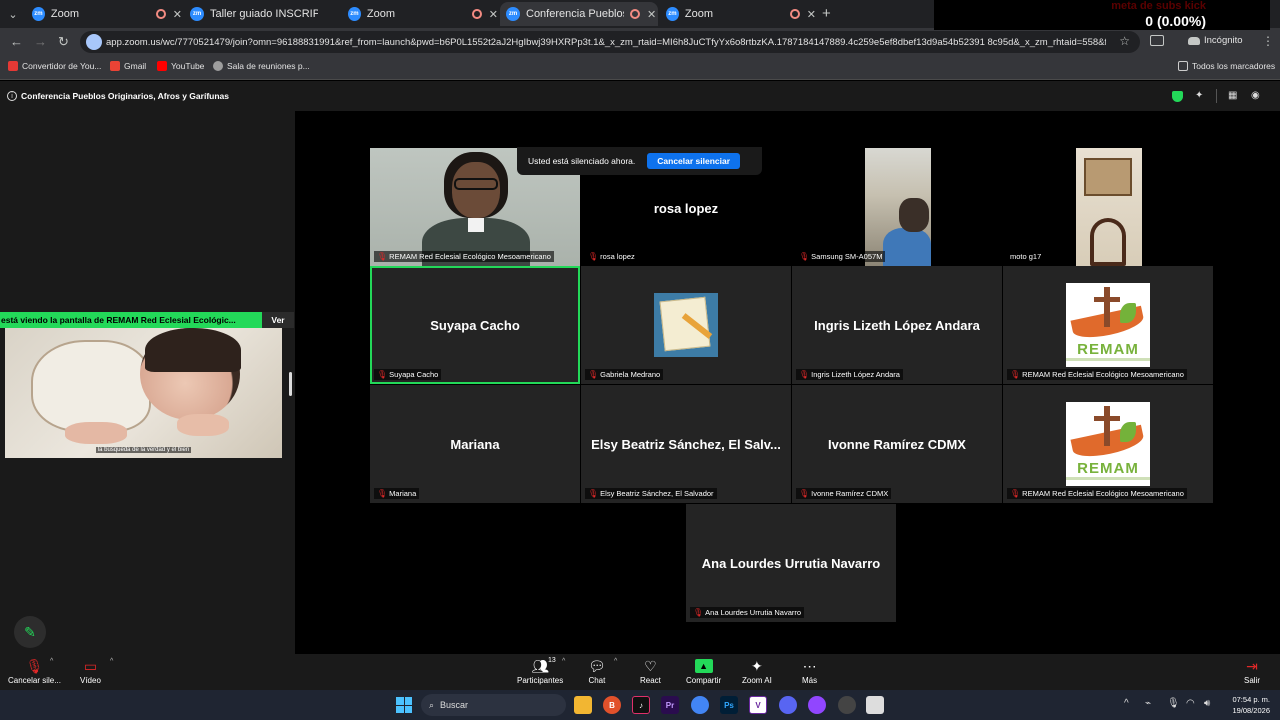 This screenshot has width=1280, height=720. Describe the element at coordinates (826, 13) in the screenshot. I see `new-tab-button: +` at that location.